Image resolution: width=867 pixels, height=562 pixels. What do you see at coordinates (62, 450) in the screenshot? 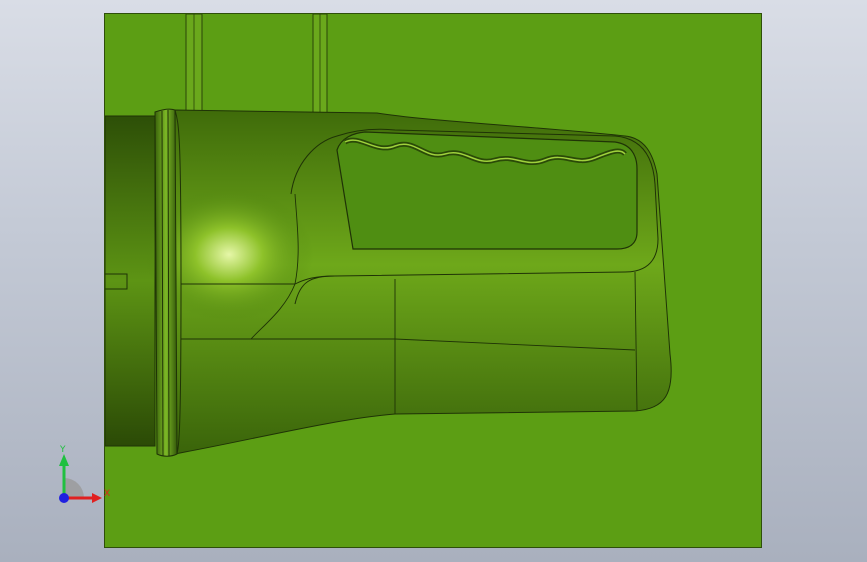
I see `y-axis-label: Y` at bounding box center [62, 450].